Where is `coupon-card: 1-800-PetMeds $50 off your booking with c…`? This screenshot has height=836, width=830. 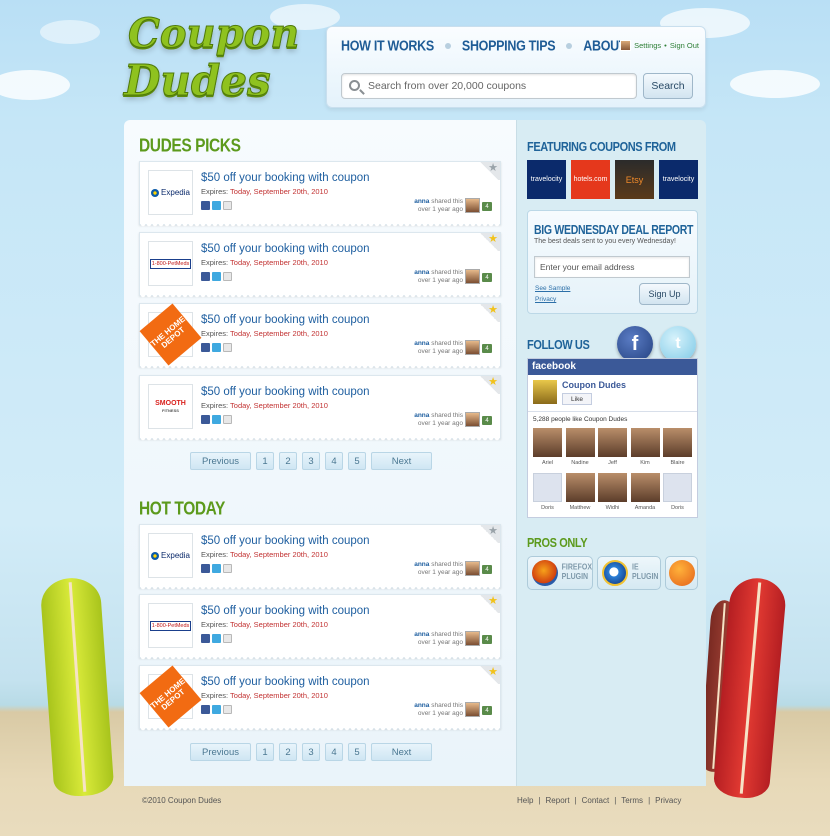 coupon-card: 1-800-PetMeds $50 off your booking with c… is located at coordinates (320, 265).